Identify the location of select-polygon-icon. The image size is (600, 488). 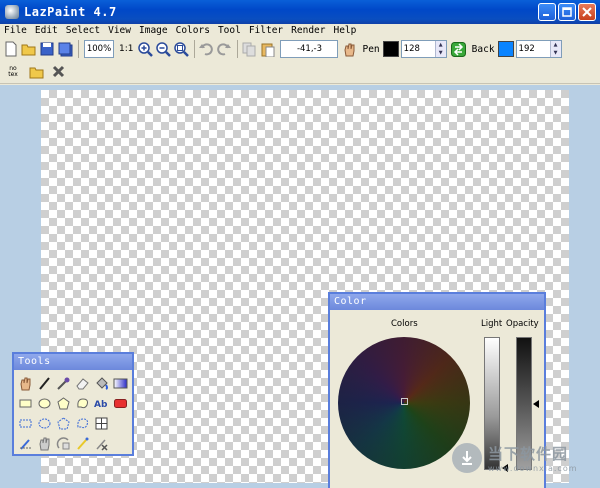
(63, 423).